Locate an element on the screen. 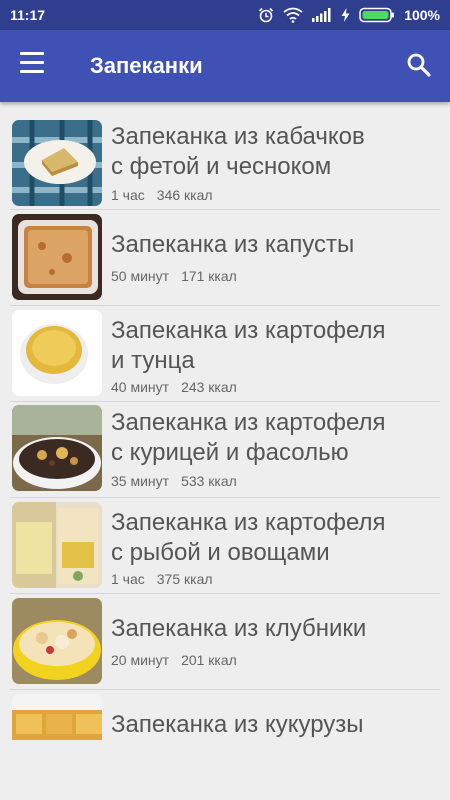  recipe-title: Запеканка из клубники is located at coordinates (271, 629).